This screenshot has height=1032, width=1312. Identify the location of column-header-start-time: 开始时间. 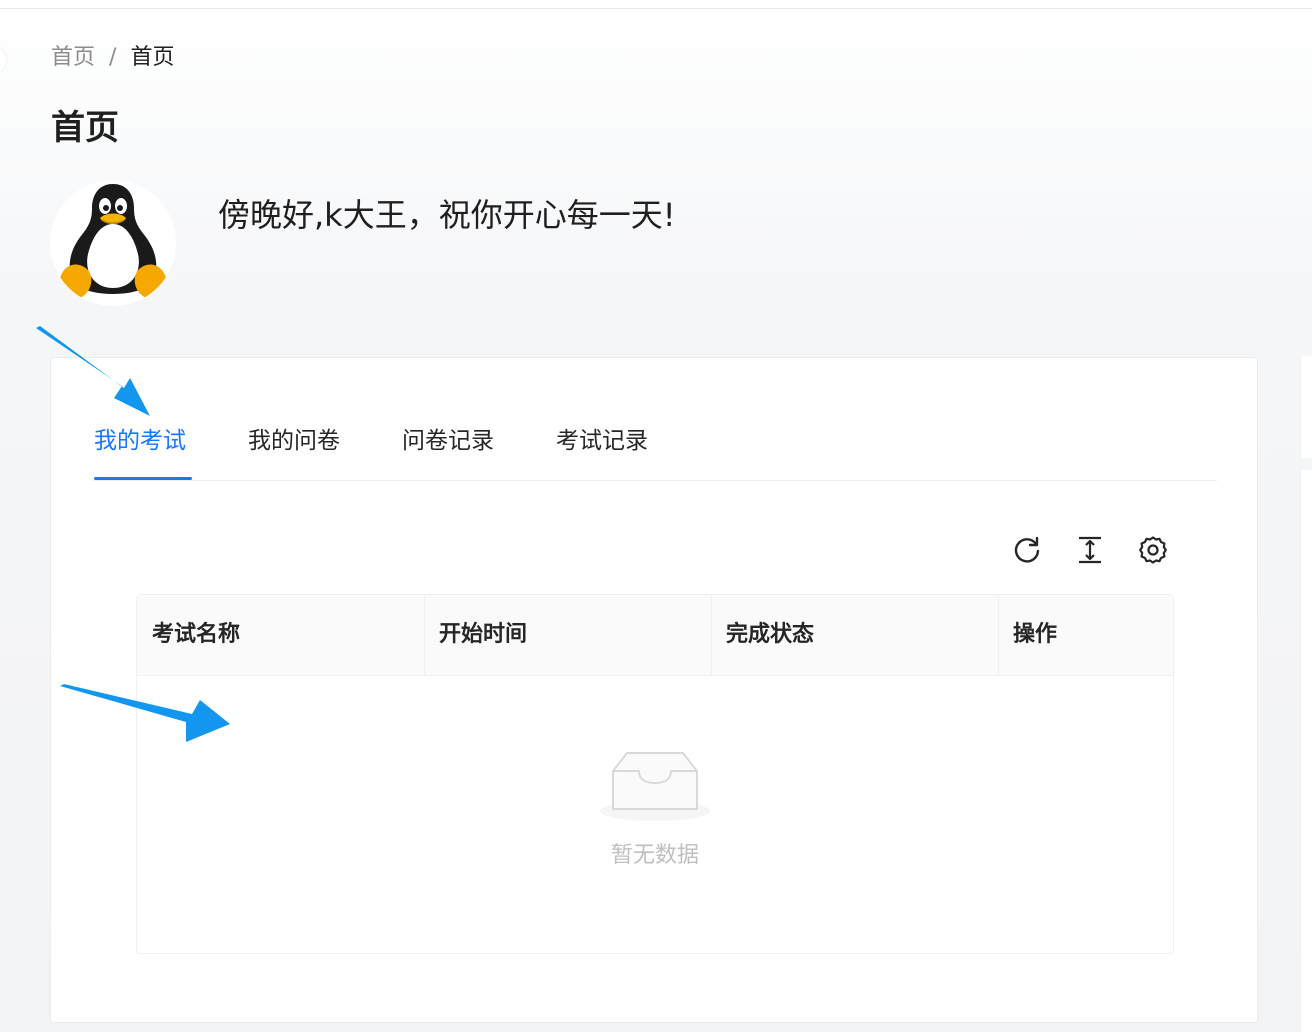
(483, 634).